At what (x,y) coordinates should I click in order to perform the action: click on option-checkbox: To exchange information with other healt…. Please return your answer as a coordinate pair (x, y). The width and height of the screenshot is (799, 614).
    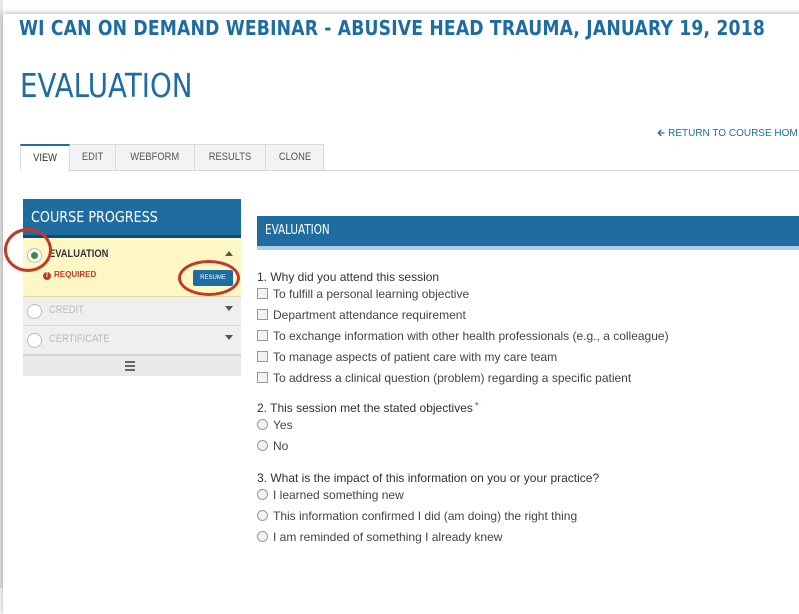
    Looking at the image, I should click on (528, 336).